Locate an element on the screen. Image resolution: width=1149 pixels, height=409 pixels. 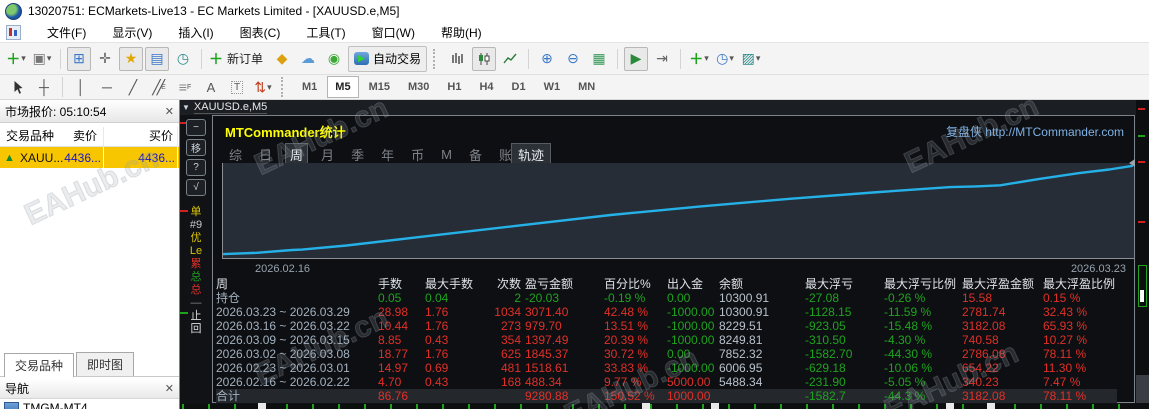
trendline-button: ╱ is located at coordinates (133, 87).